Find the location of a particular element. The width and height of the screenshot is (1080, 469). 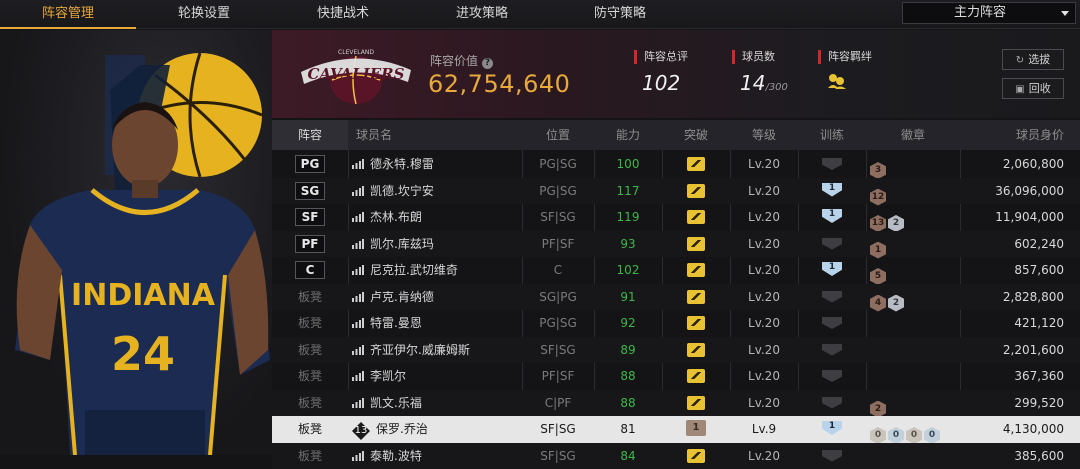

table-row: 板凳凯文.乐福C|PF88Lv.202299,520 is located at coordinates (676, 403).